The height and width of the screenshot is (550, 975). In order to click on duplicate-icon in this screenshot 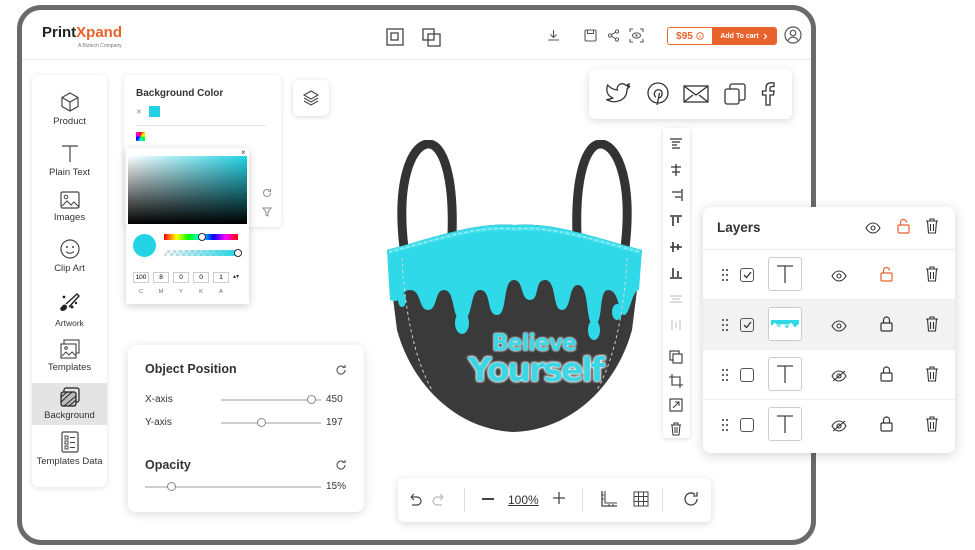, I will do `click(676, 359)`.